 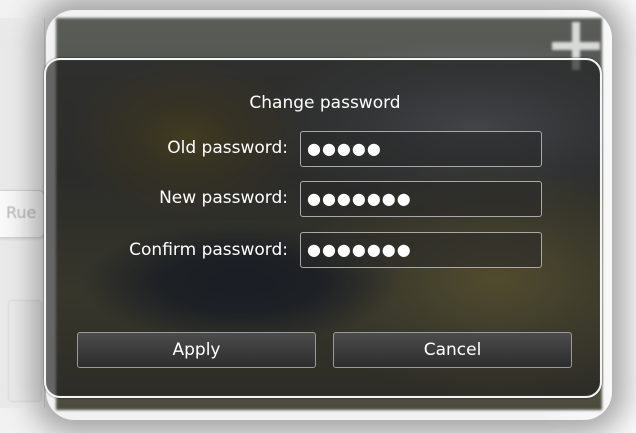 I want to click on left-panel-tab: Rue, so click(x=22, y=214).